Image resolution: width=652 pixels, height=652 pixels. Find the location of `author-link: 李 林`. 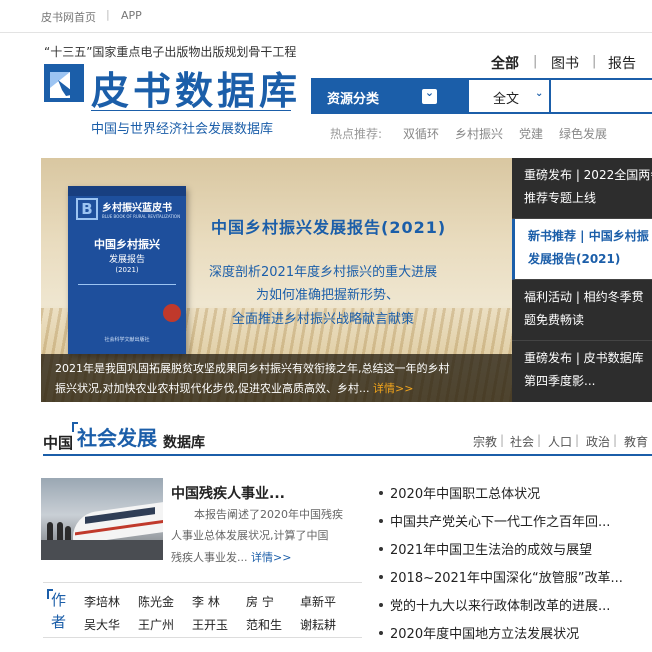

author-link: 李 林 is located at coordinates (206, 601).